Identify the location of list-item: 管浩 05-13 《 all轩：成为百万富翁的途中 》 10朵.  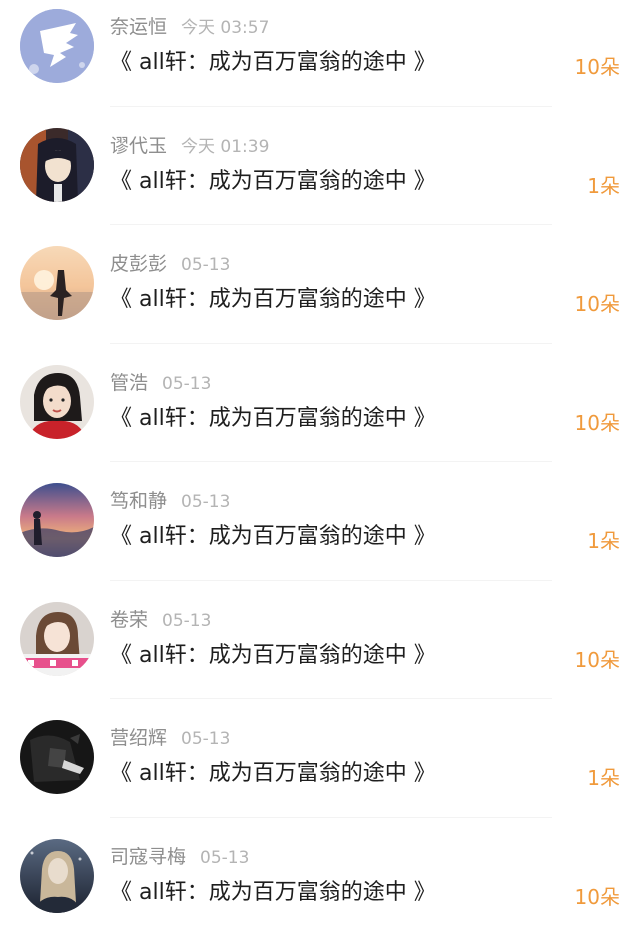
(320, 415).